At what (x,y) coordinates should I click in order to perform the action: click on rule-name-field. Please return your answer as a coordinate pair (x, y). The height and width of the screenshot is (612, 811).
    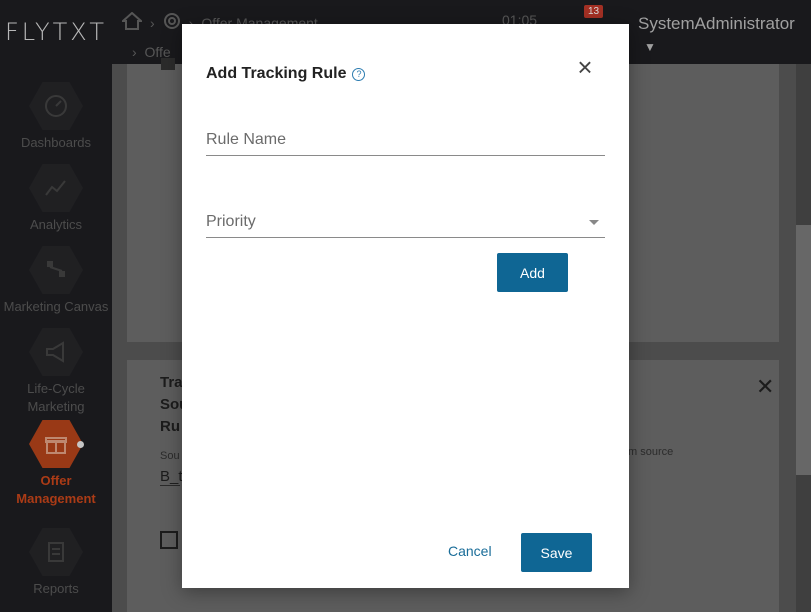
    Looking at the image, I should click on (405, 141).